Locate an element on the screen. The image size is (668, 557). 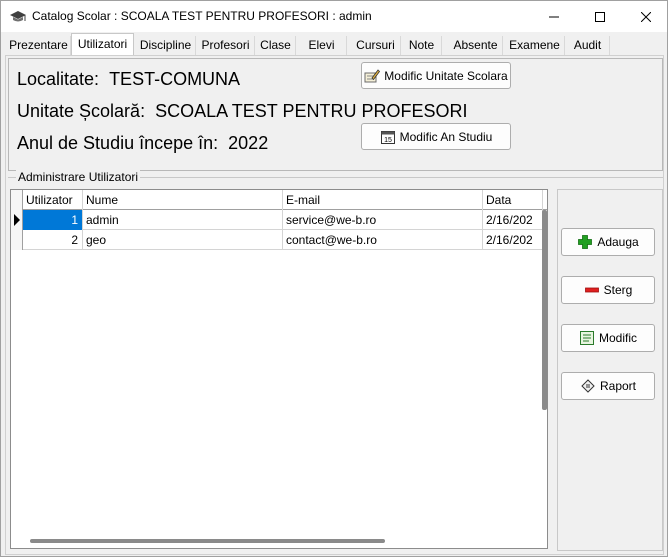
cell-nume: admin is located at coordinates (183, 220).